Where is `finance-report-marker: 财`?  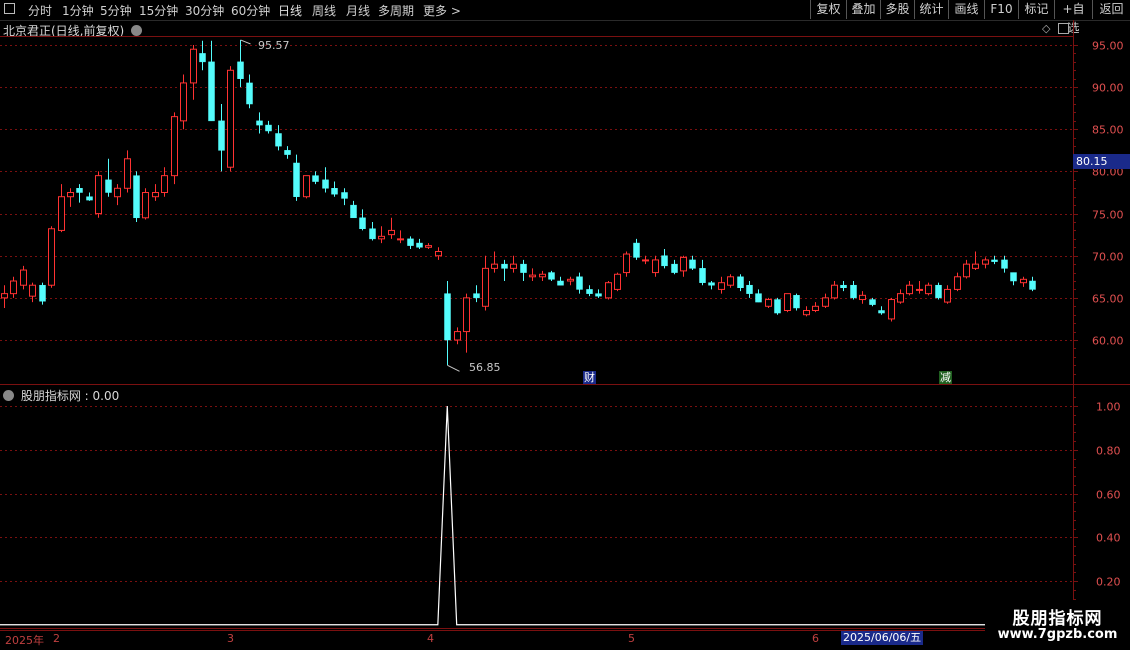
finance-report-marker: 财 is located at coordinates (589, 377).